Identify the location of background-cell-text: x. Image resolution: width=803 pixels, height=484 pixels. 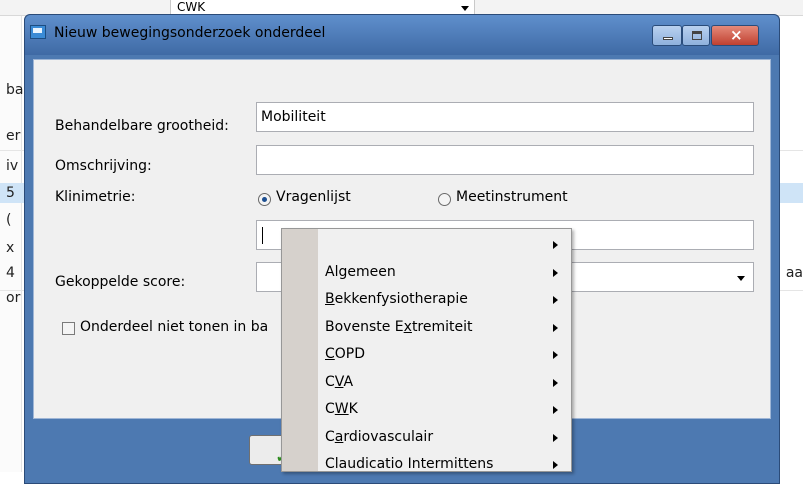
(10, 248).